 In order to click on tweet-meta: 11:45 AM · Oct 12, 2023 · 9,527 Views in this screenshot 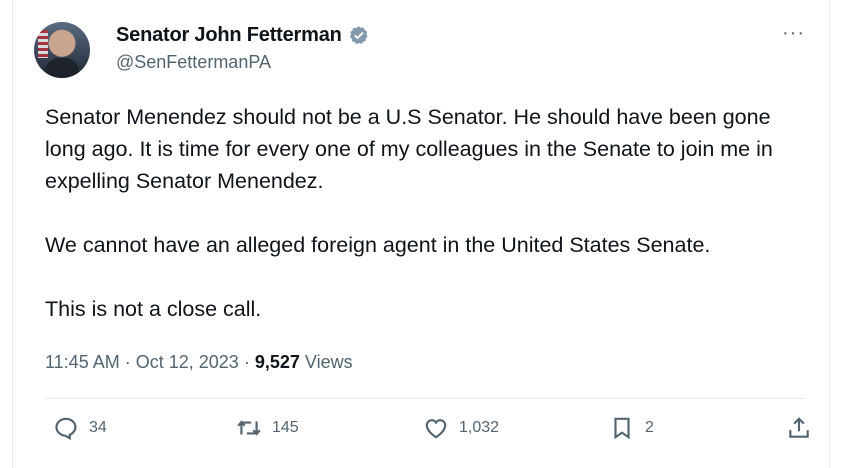, I will do `click(199, 362)`.